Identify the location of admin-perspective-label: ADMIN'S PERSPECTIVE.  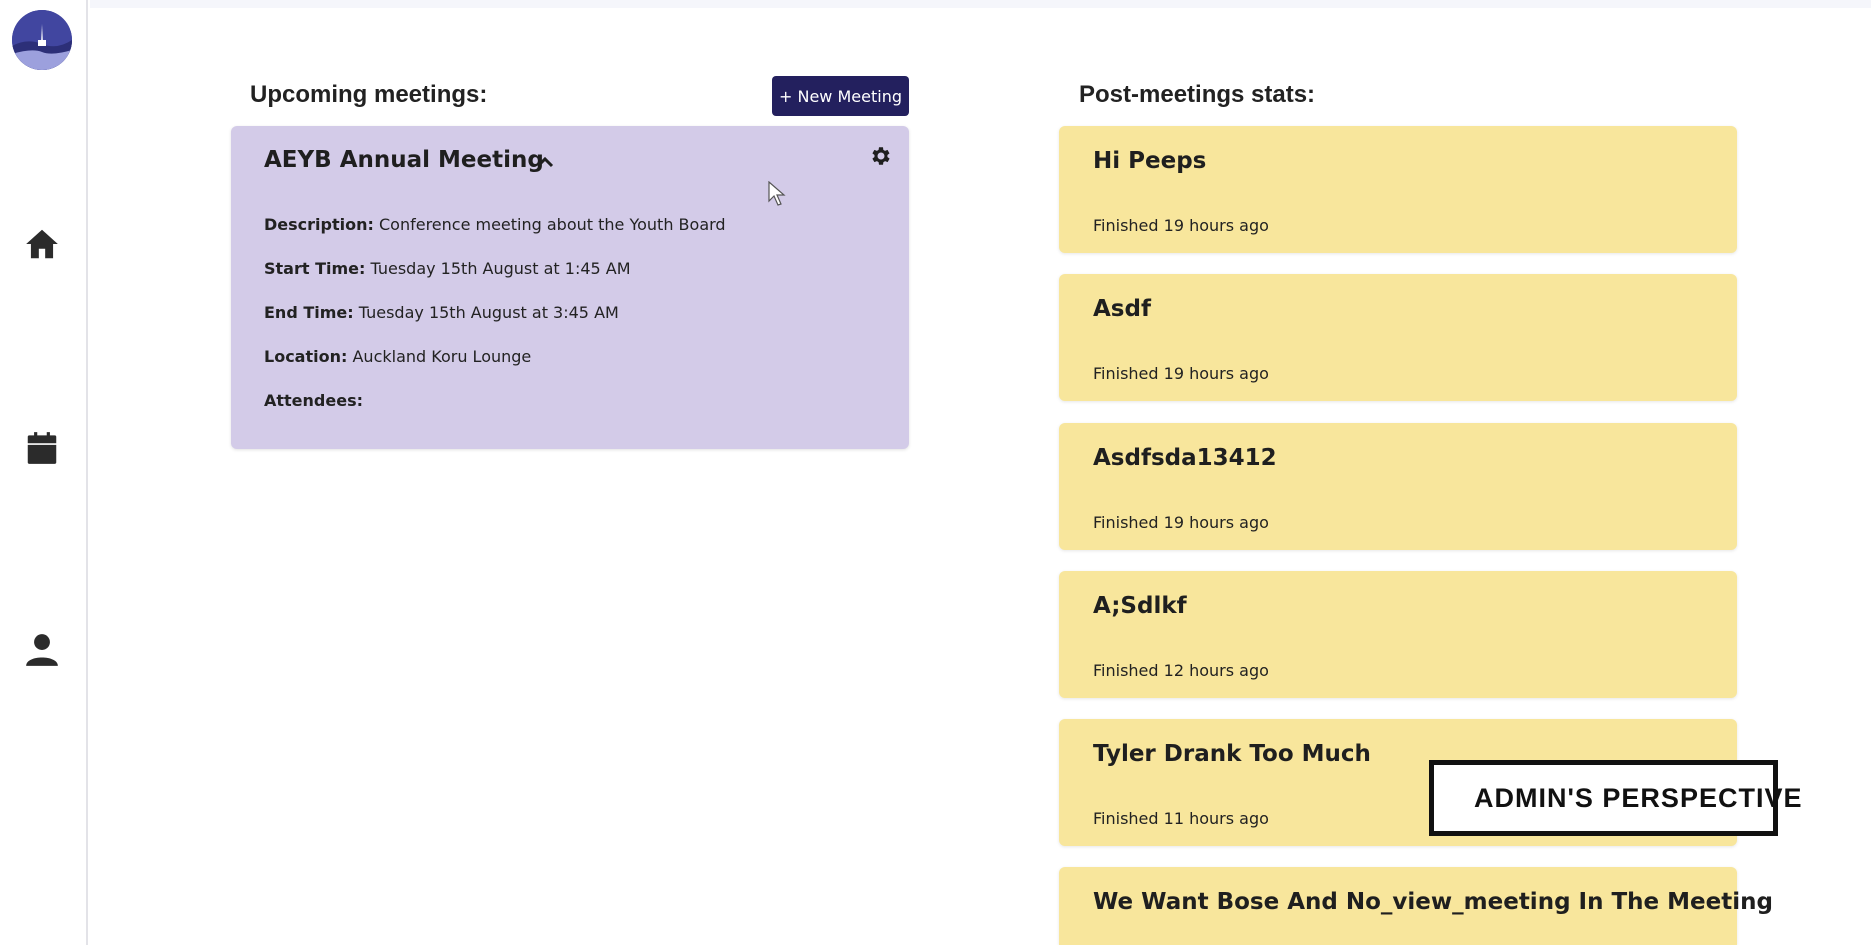
(1638, 797).